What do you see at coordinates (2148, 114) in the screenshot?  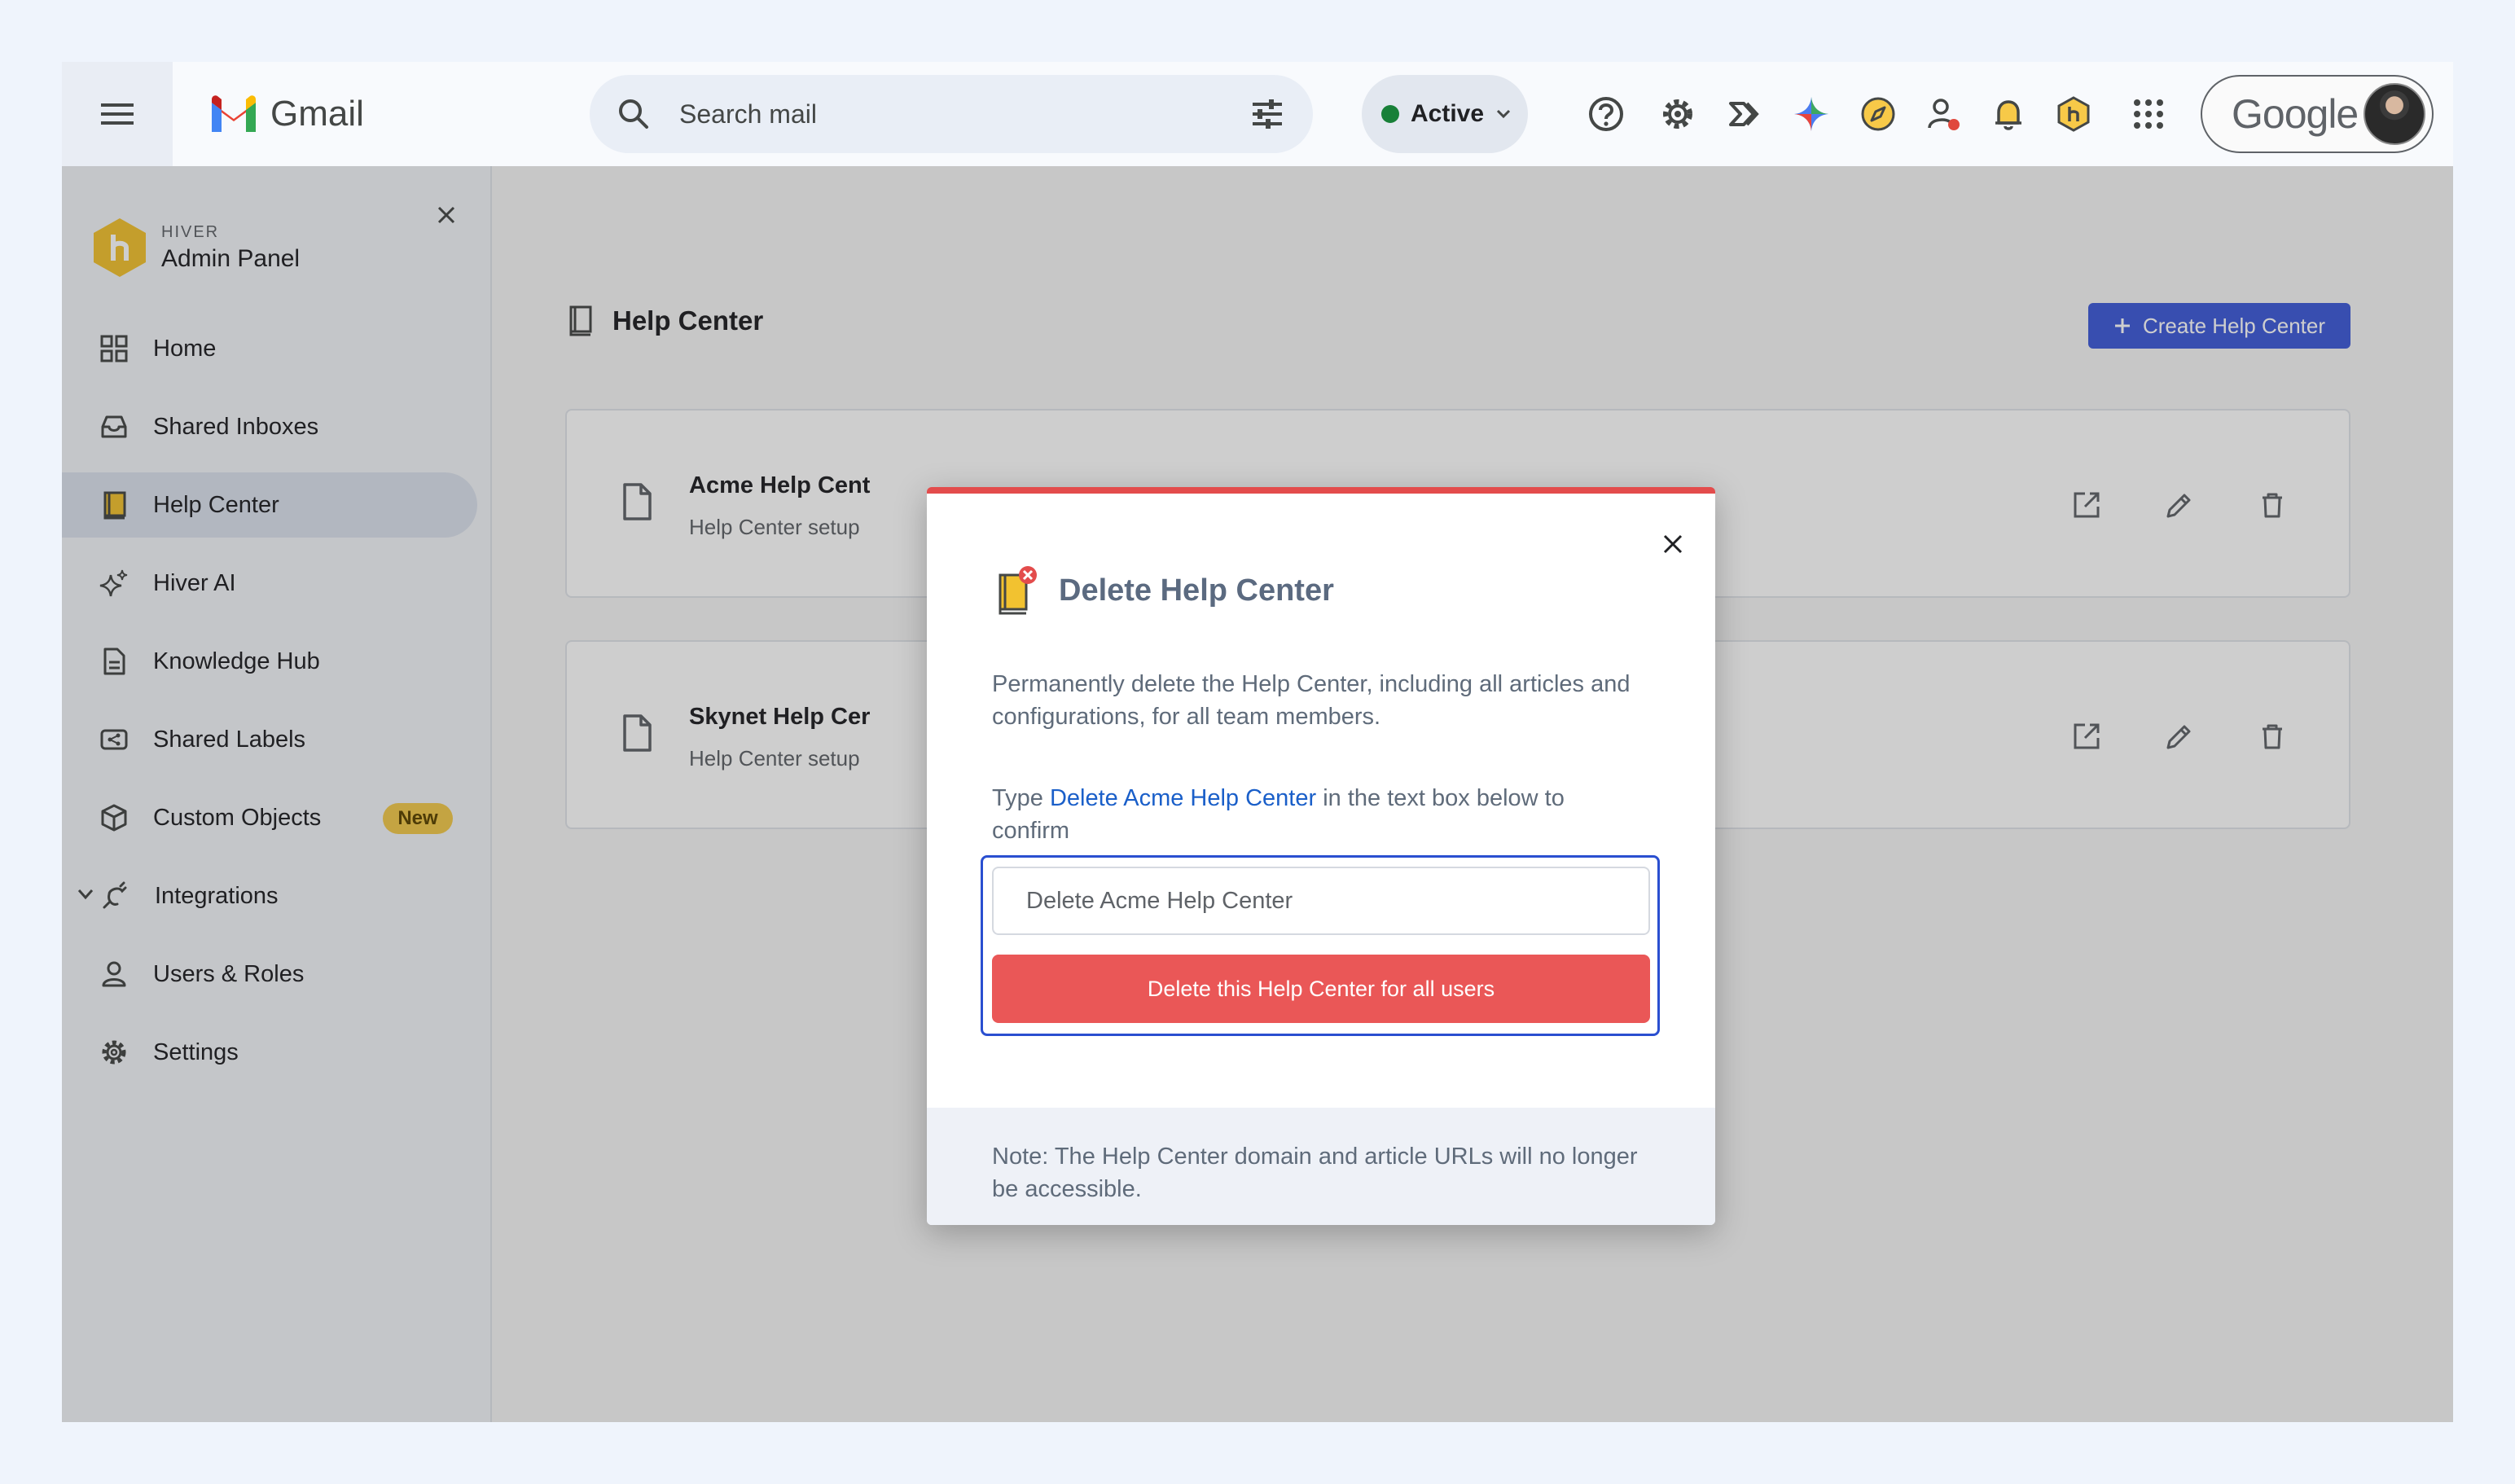 I see `apps-grid-icon` at bounding box center [2148, 114].